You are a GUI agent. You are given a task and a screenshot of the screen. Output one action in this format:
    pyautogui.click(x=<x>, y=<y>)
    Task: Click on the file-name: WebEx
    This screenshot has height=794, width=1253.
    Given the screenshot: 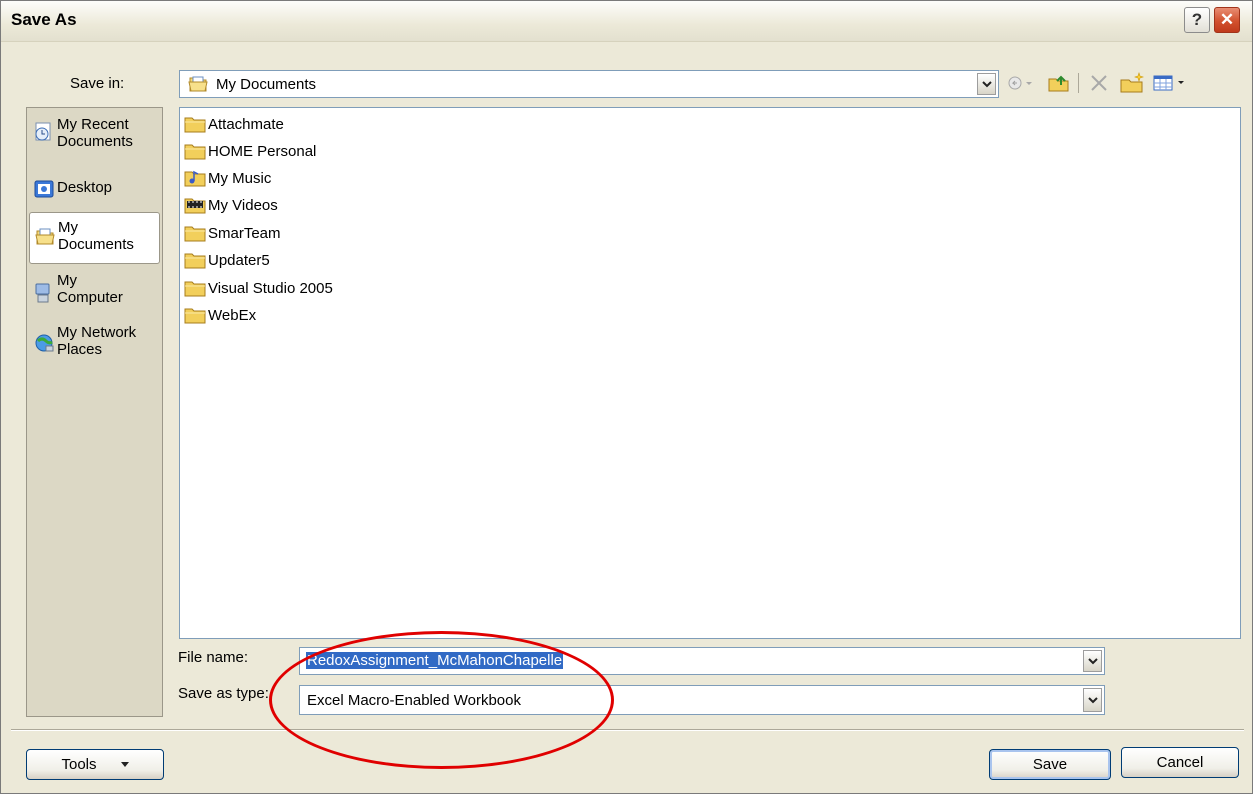 What is the action you would take?
    pyautogui.click(x=232, y=315)
    